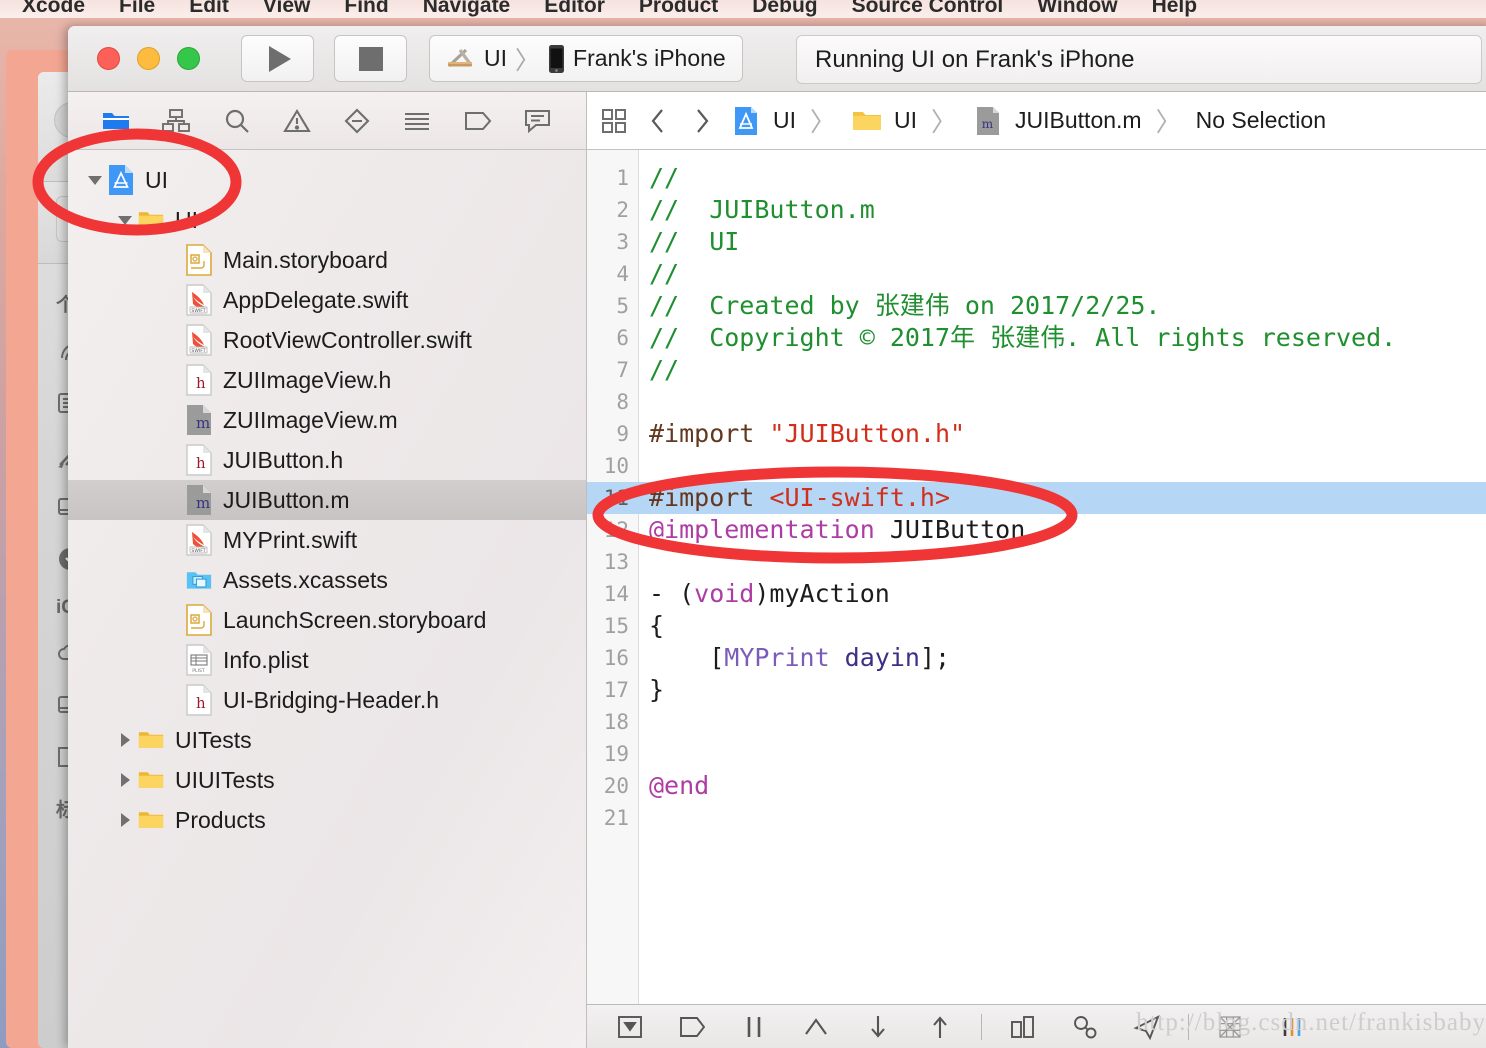 The width and height of the screenshot is (1486, 1048). I want to click on code-line: 16 [MYPrint dayin];, so click(1036, 658).